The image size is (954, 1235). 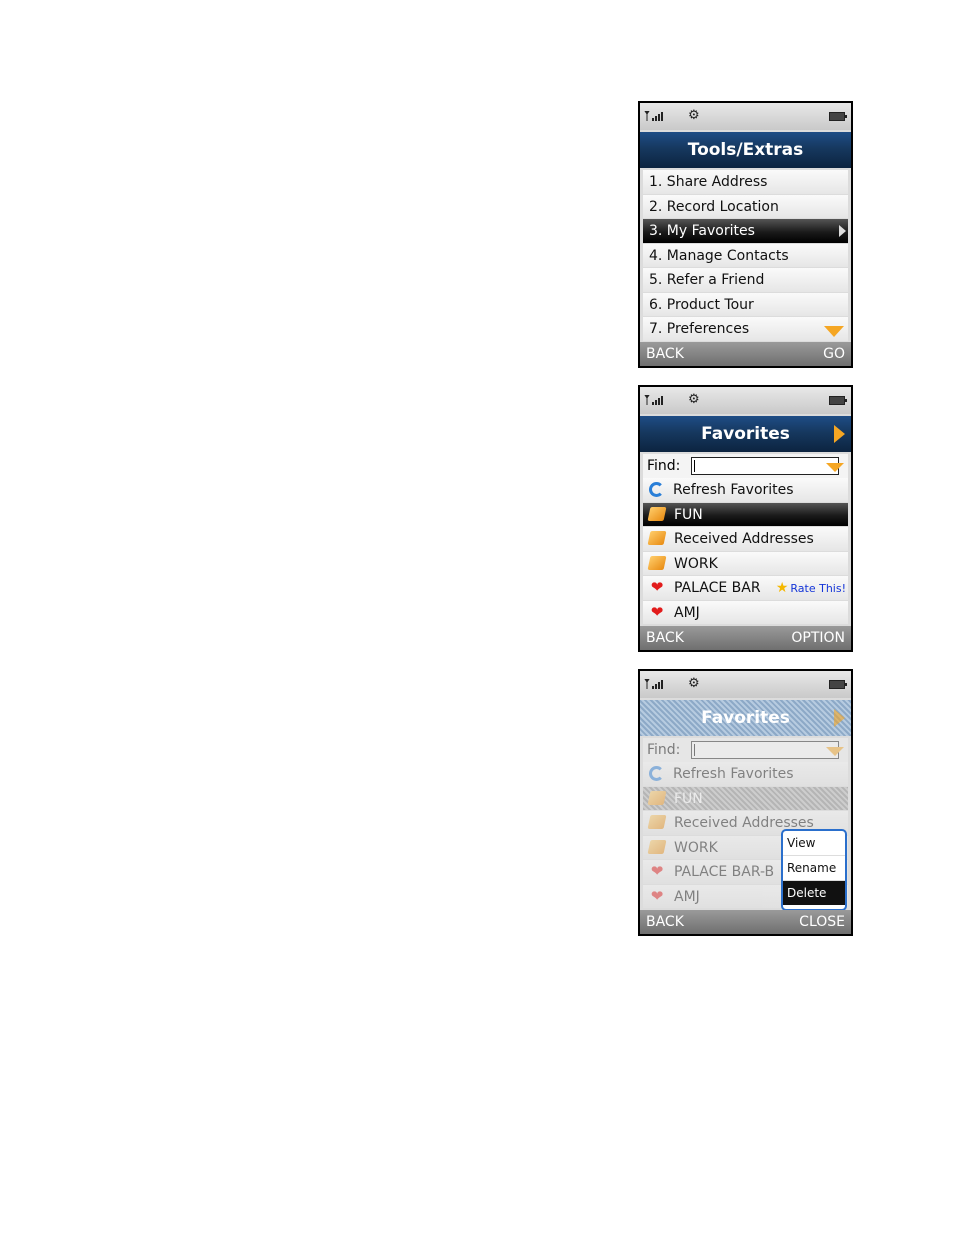 What do you see at coordinates (702, 231) in the screenshot?
I see `menu-item-label: 3. My Favorites` at bounding box center [702, 231].